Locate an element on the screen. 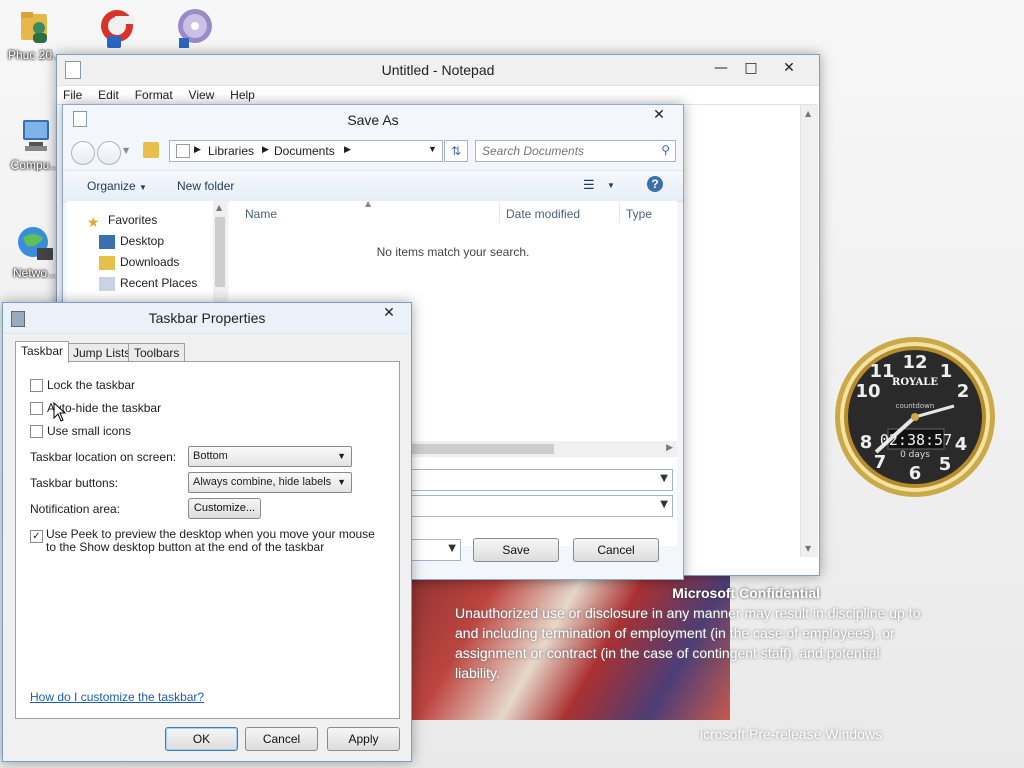 The height and width of the screenshot is (768, 1024). forward-button is located at coordinates (109, 153).